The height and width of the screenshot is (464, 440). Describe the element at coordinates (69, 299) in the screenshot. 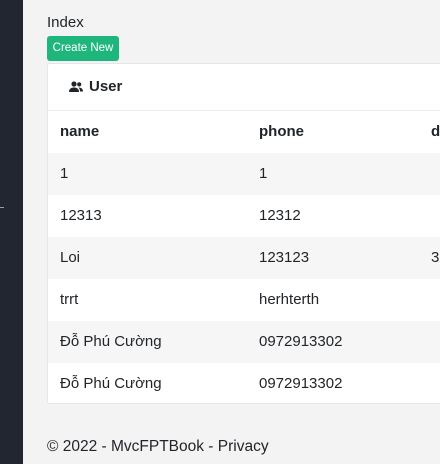

I see `cell-name: trrt` at that location.